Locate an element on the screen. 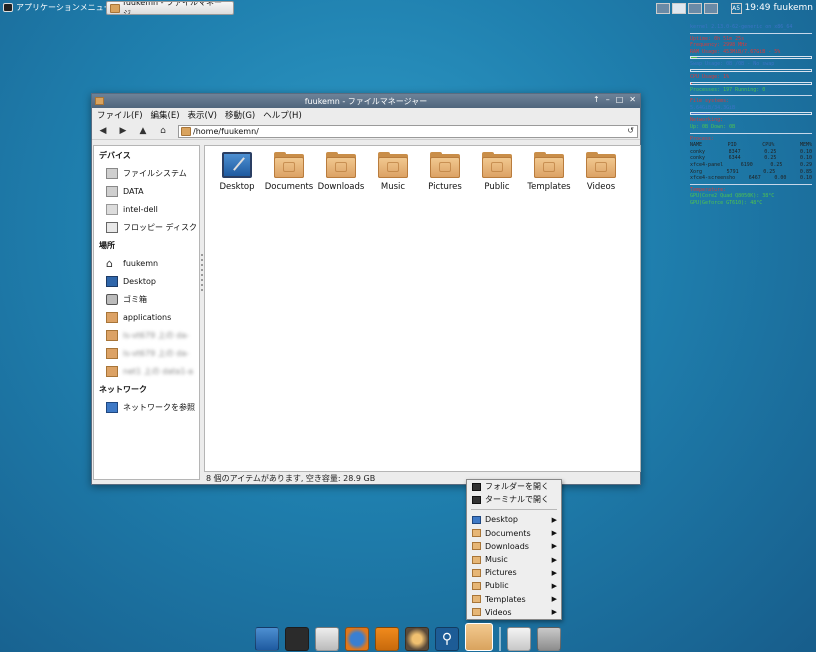 The image size is (816, 652). file-label: Music is located at coordinates (393, 187).